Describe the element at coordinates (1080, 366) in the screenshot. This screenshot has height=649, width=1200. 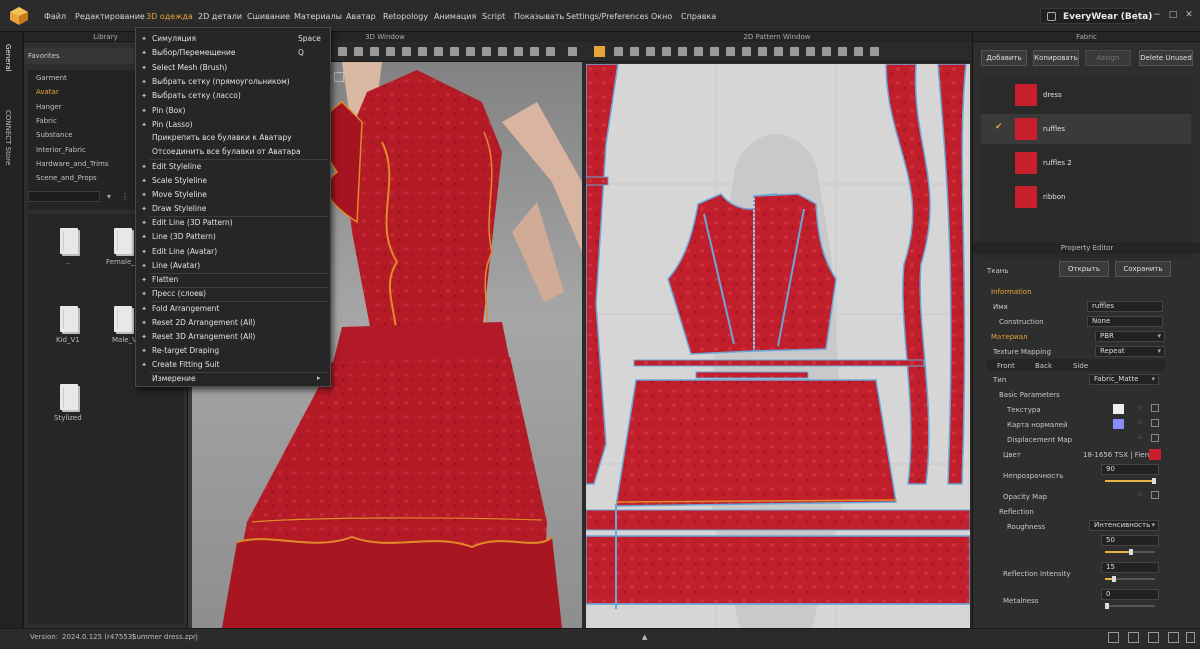
I see `tab-side: Side` at that location.